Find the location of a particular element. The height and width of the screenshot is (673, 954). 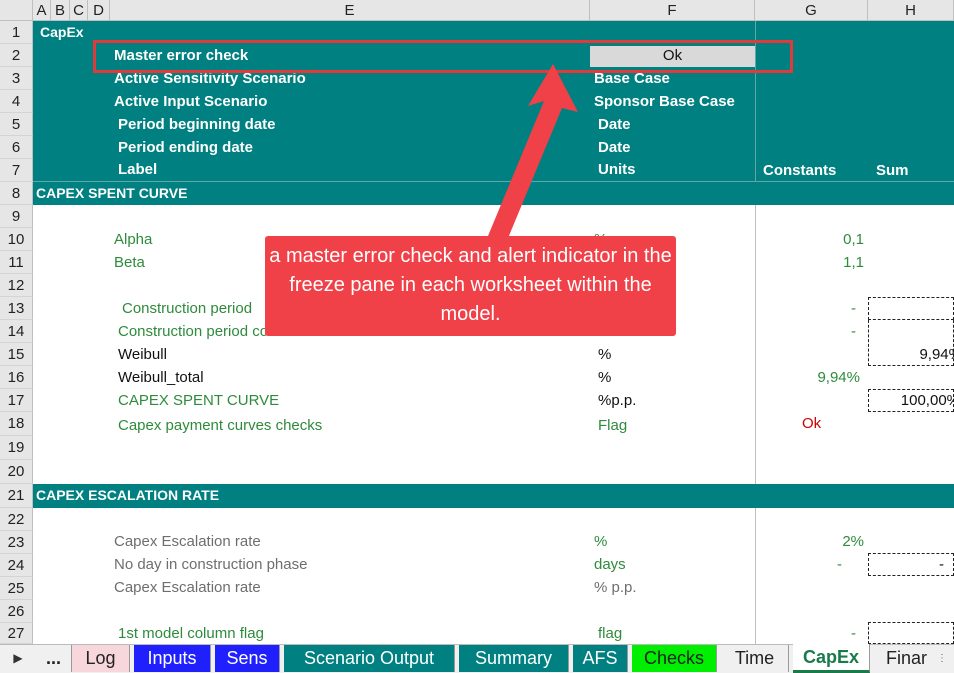

capex-checks-units: Flag is located at coordinates (612, 425).